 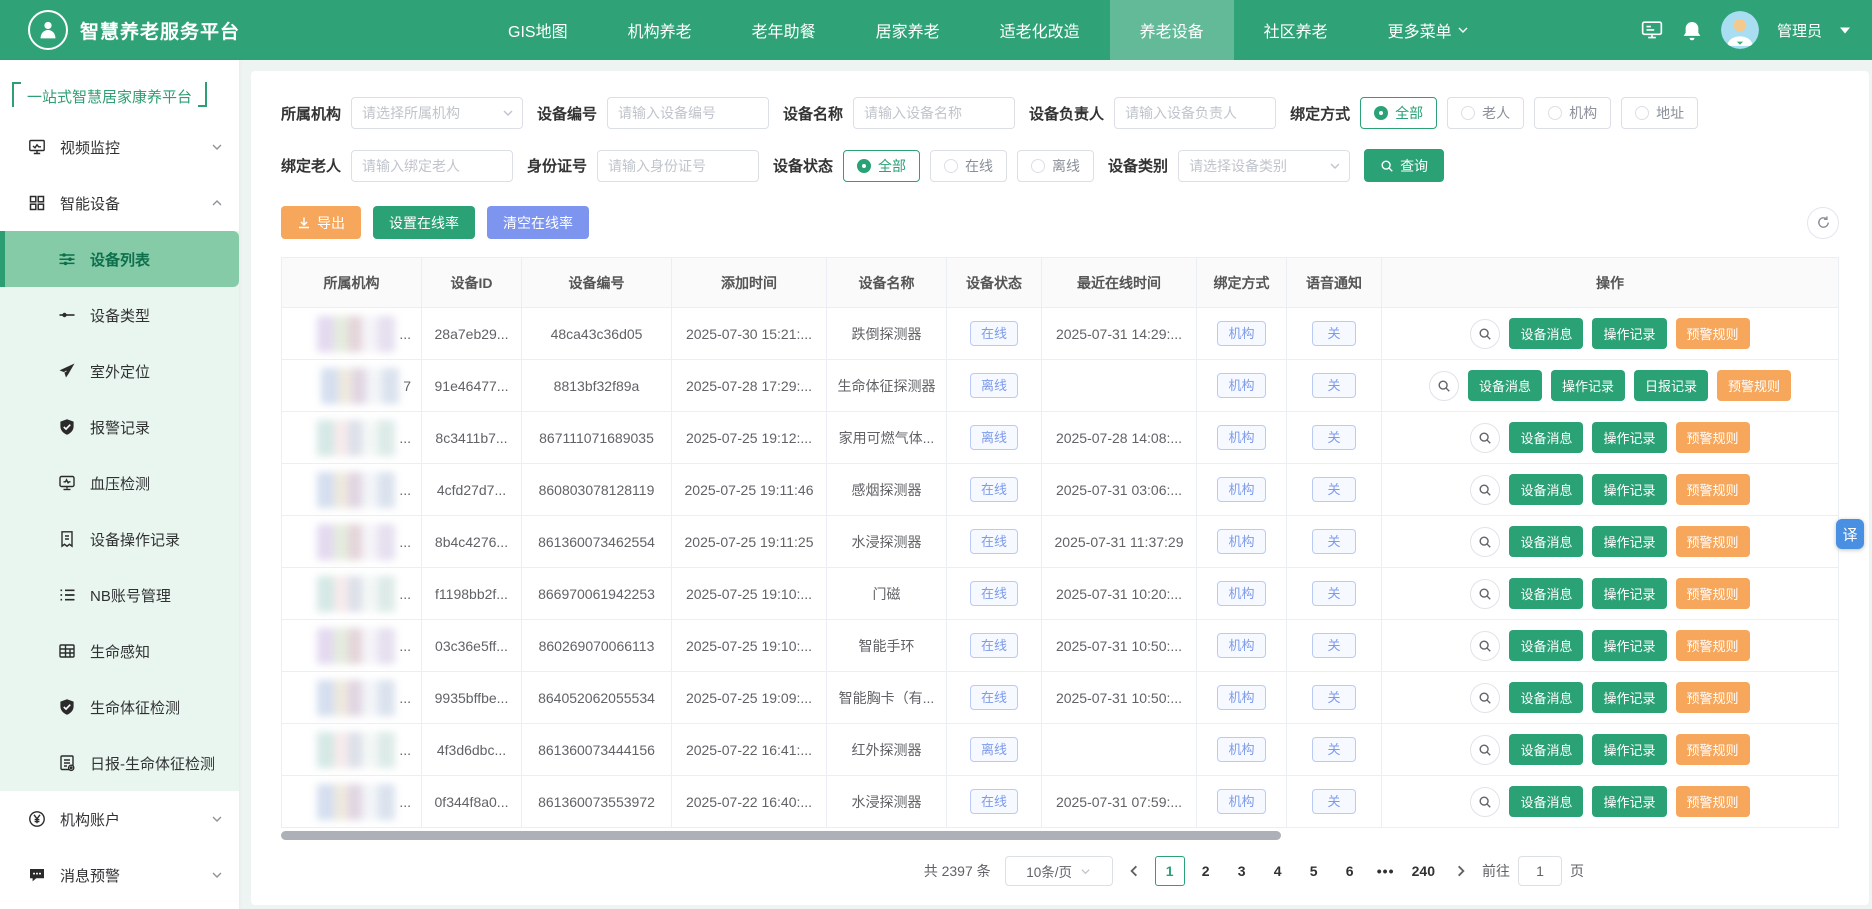 What do you see at coordinates (119, 707) in the screenshot?
I see `sidebar-subitem: 生命体征检测` at bounding box center [119, 707].